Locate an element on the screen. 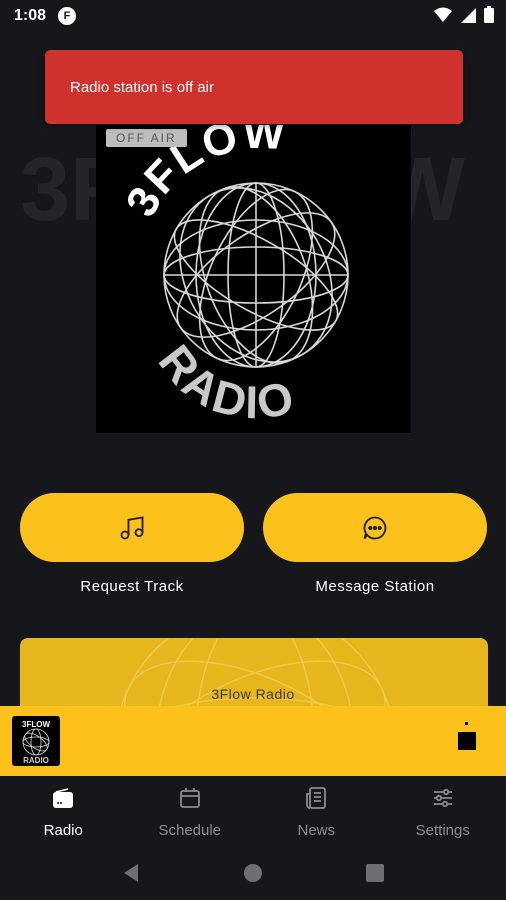 The width and height of the screenshot is (506, 900). request-track-button is located at coordinates (132, 527).